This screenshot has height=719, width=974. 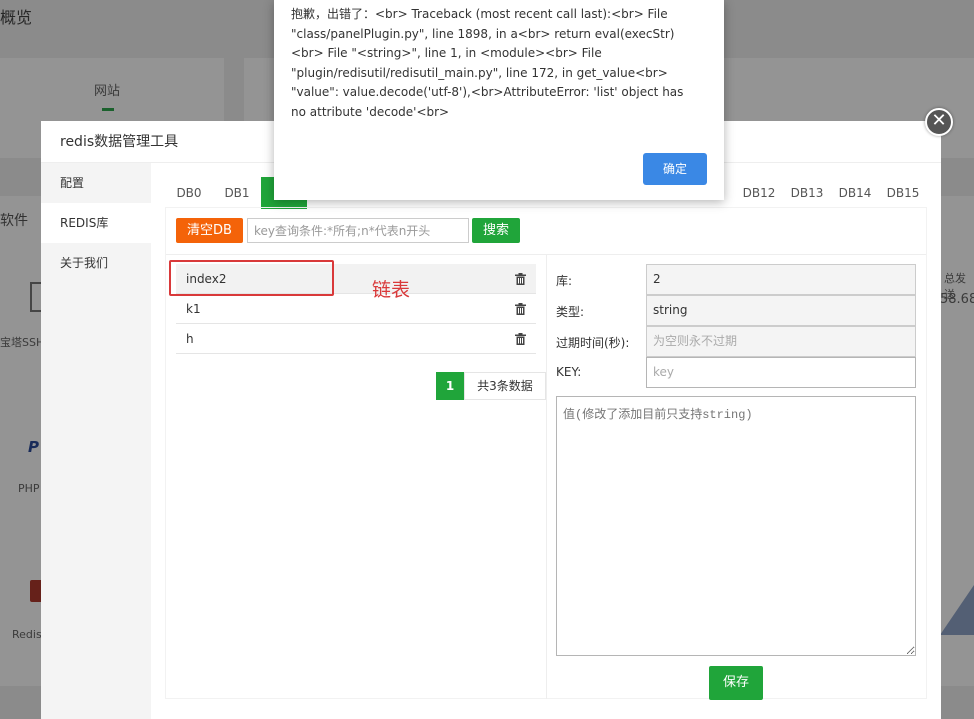 I want to click on db-label: 库:, so click(x=564, y=281).